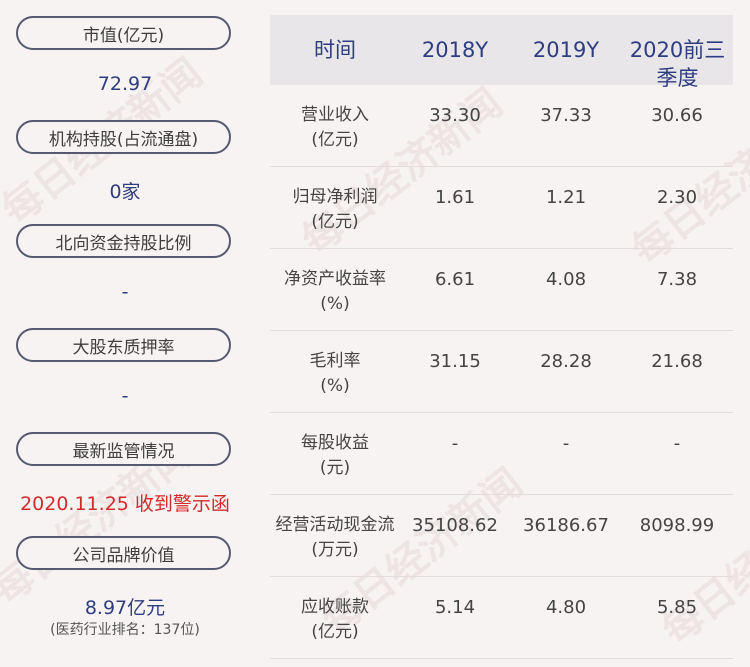 This screenshot has width=750, height=667. What do you see at coordinates (335, 291) in the screenshot?
I see `row-label: 净资产收益率 (%)` at bounding box center [335, 291].